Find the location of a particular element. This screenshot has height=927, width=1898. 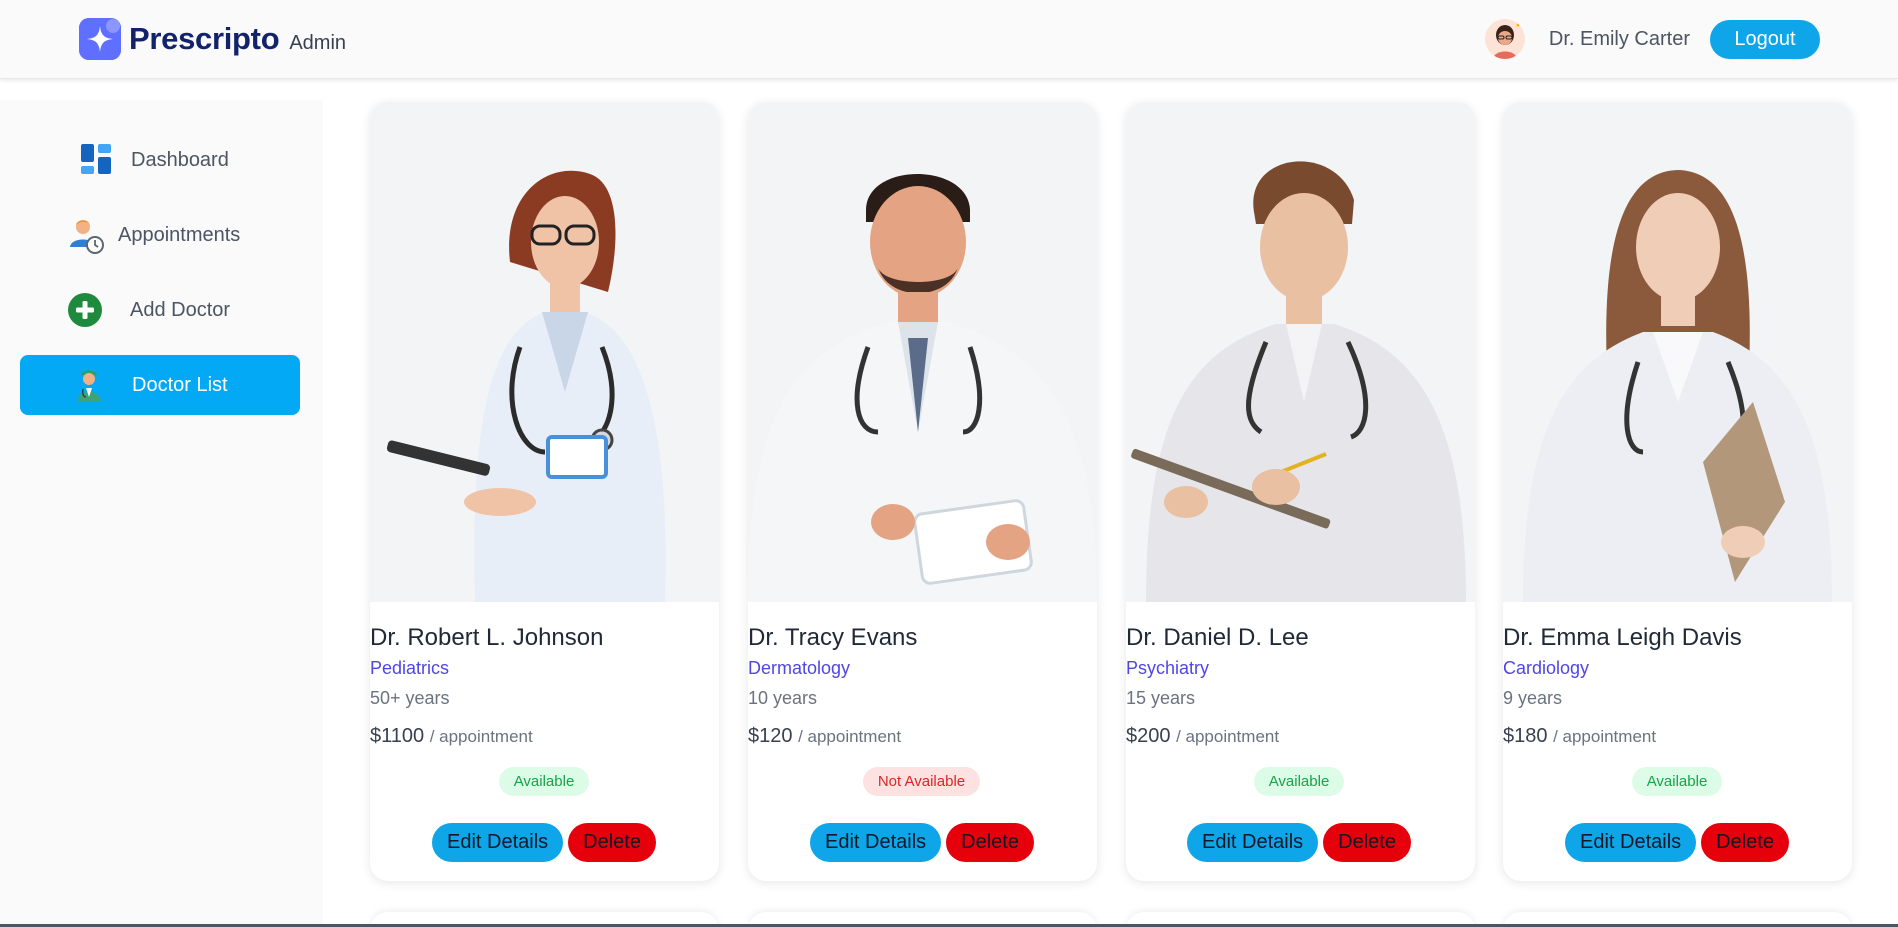

fee-amount: $1100 is located at coordinates (397, 736).